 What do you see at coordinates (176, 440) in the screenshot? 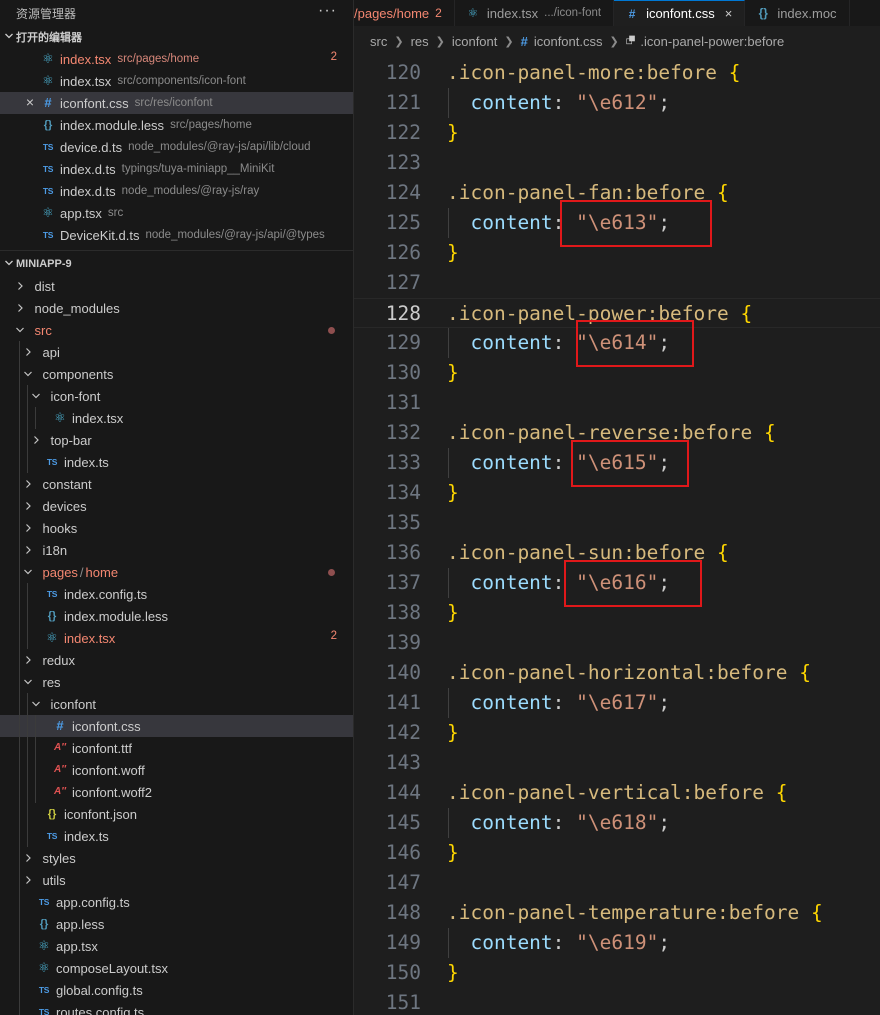
I see `tree-folder: top-bar` at bounding box center [176, 440].